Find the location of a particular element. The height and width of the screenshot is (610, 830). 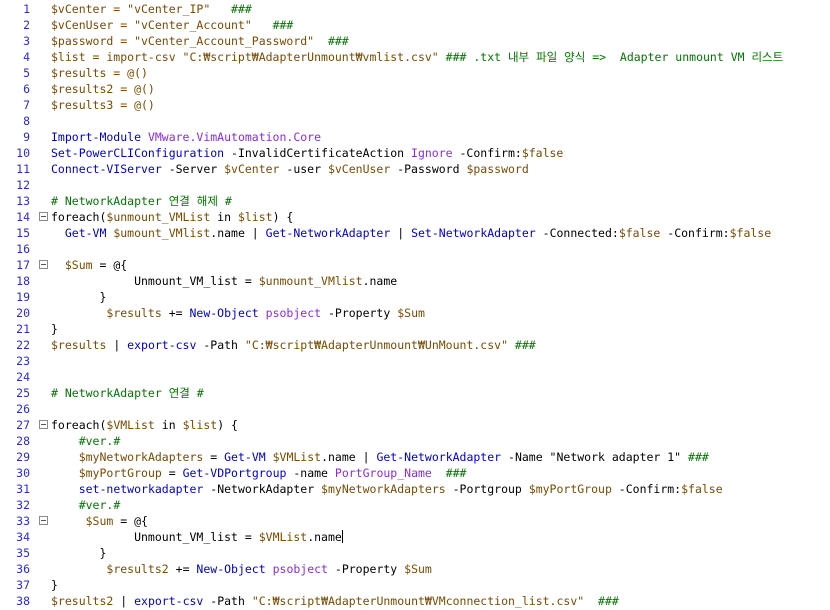

code-line: 17 $Sum = @{ is located at coordinates (415, 265).